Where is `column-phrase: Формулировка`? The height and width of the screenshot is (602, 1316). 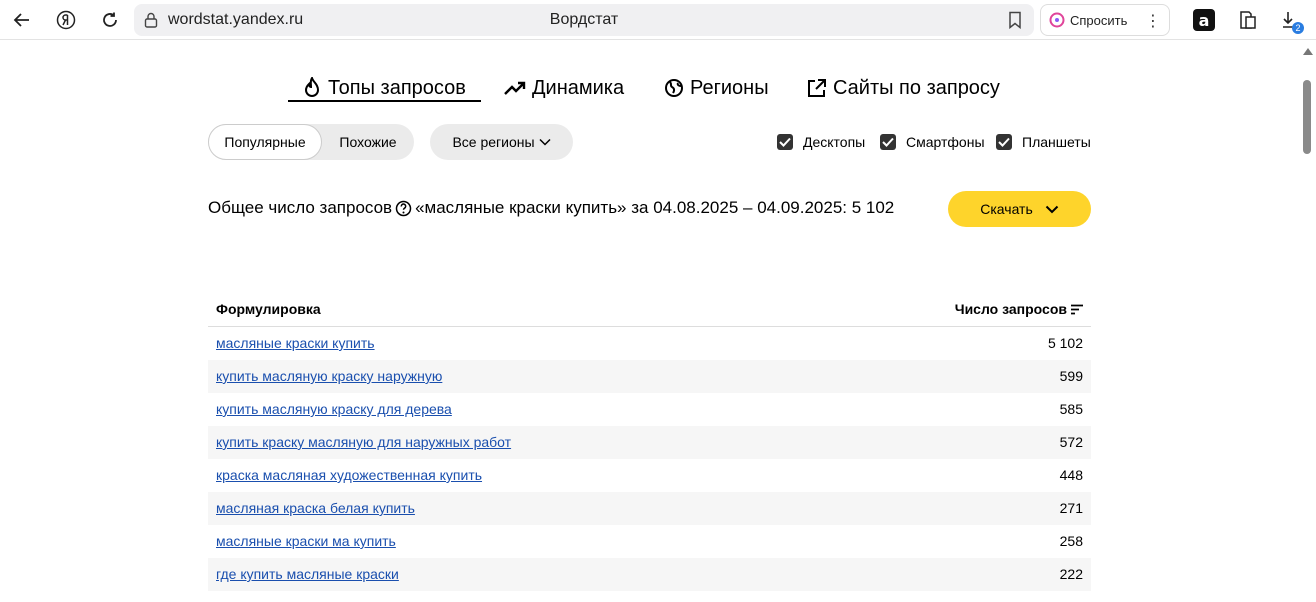
column-phrase: Формулировка is located at coordinates (268, 309).